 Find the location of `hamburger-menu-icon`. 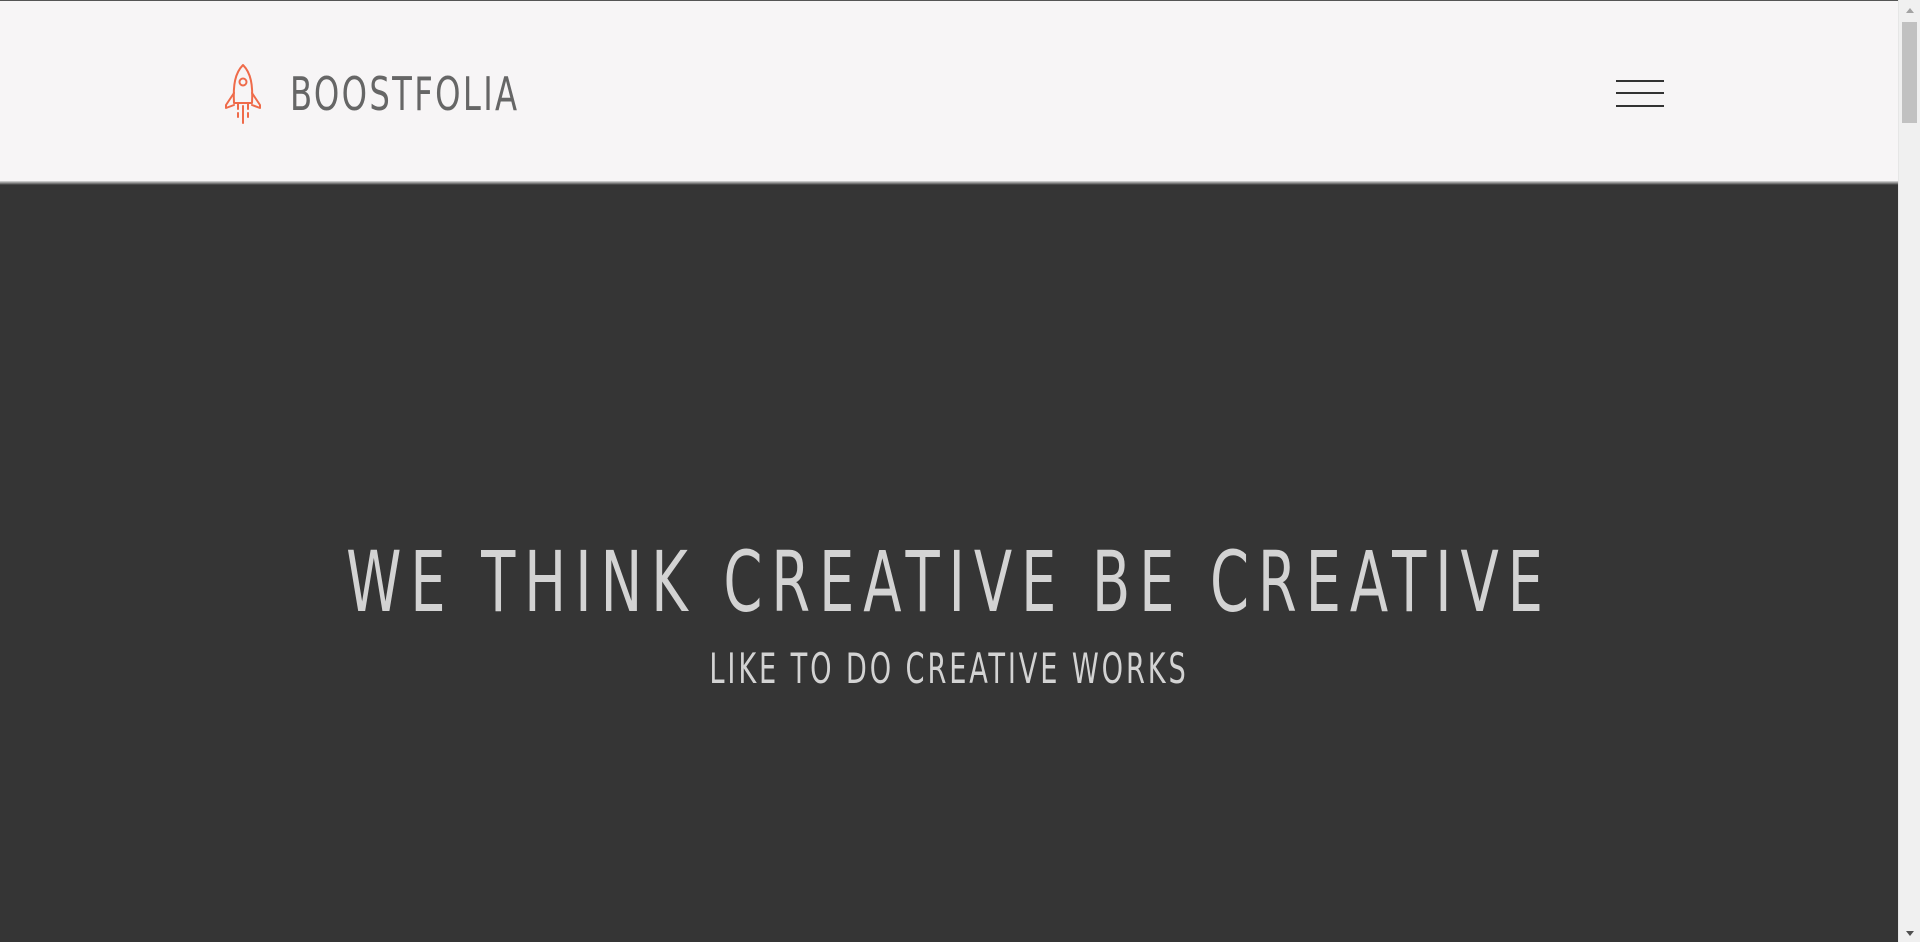

hamburger-menu-icon is located at coordinates (1640, 95).